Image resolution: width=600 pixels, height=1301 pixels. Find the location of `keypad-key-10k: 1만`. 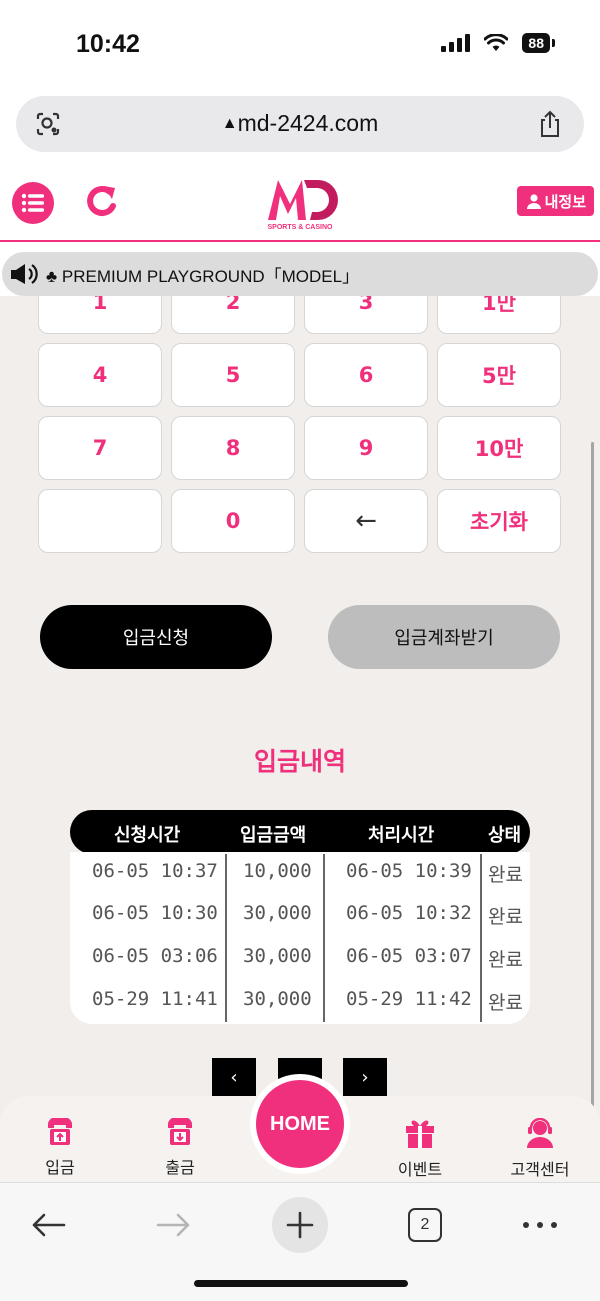

keypad-key-10k: 1만 is located at coordinates (499, 315).